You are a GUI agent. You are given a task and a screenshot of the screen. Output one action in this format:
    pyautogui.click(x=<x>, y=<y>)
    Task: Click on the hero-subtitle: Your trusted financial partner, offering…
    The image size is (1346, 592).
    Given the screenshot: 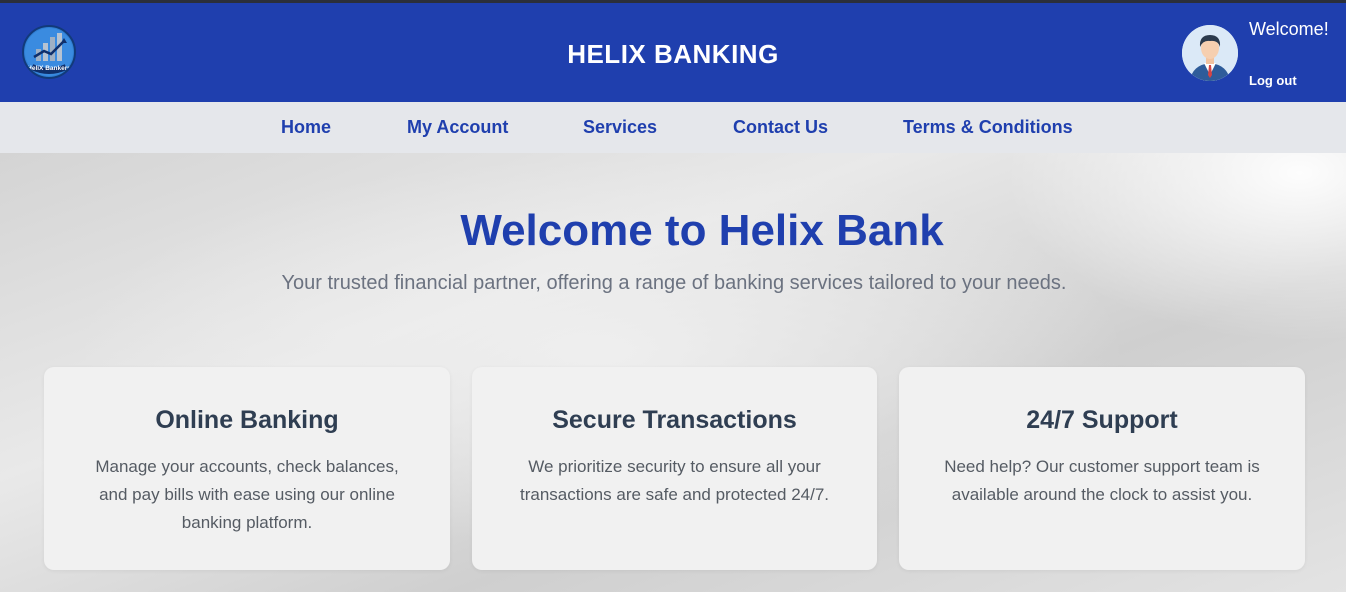 What is the action you would take?
    pyautogui.click(x=674, y=283)
    